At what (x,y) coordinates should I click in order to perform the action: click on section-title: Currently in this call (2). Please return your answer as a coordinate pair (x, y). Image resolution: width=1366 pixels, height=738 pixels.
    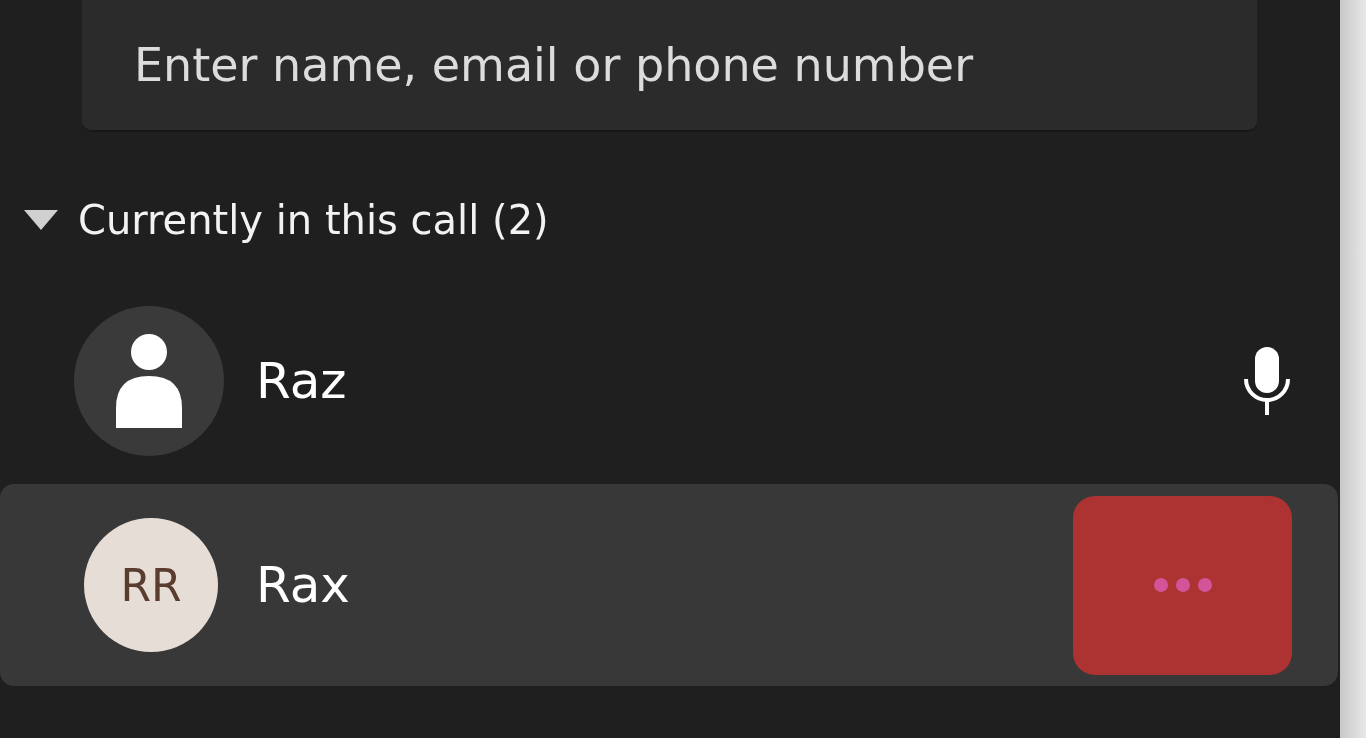
    Looking at the image, I should click on (313, 220).